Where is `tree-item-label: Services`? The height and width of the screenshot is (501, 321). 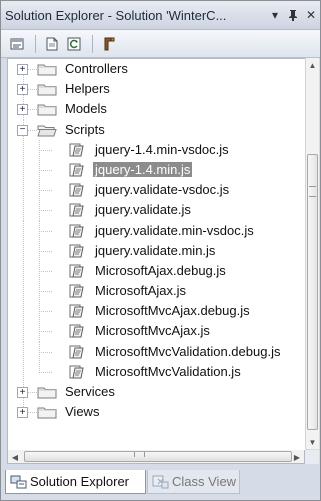 tree-item-label: Services is located at coordinates (90, 391).